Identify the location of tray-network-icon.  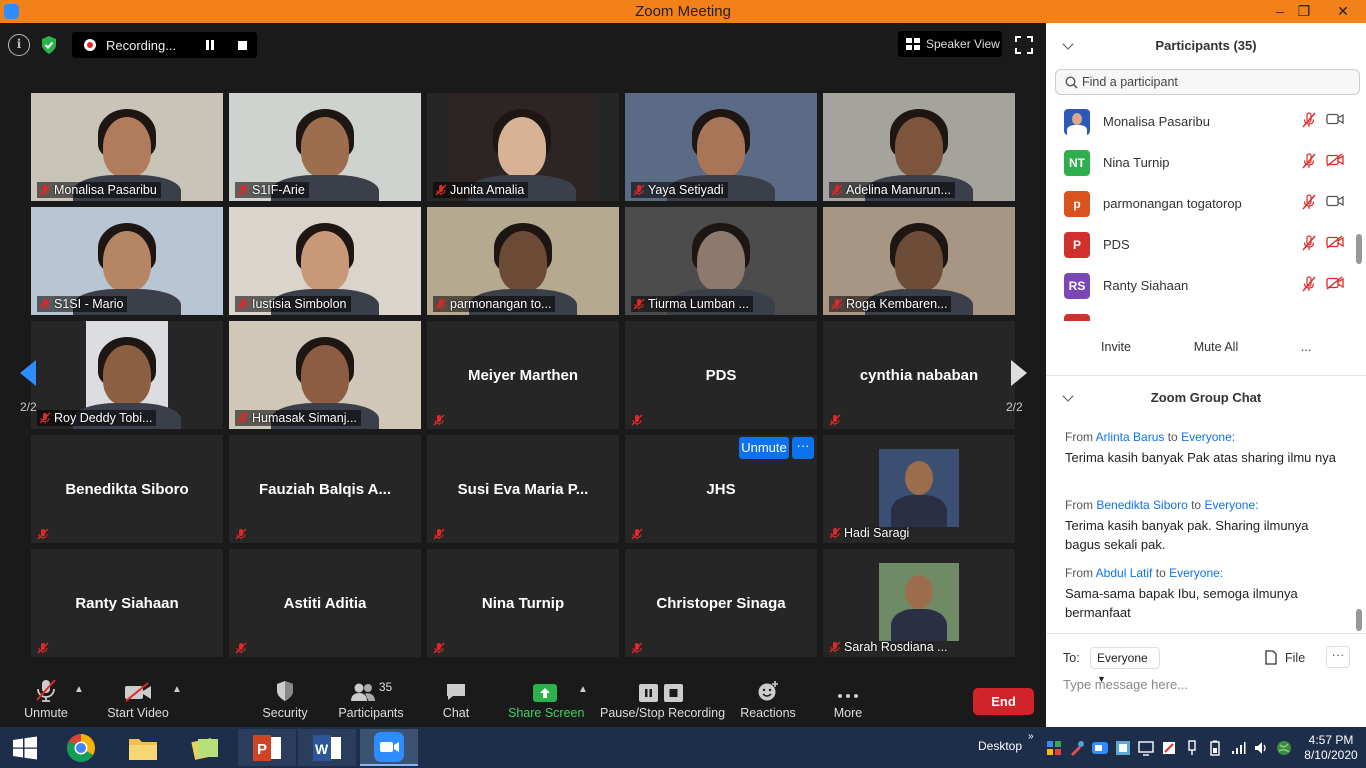
(1123, 748).